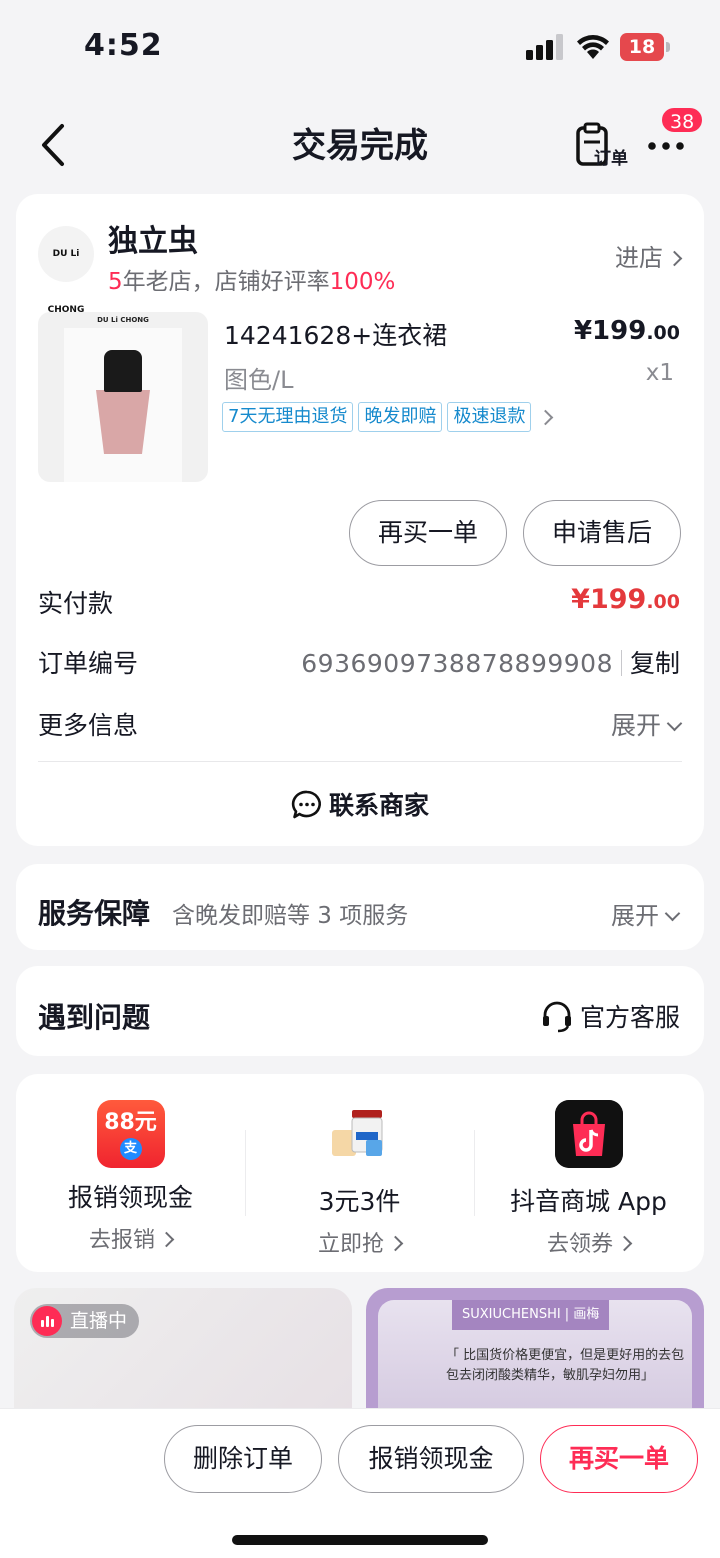 This screenshot has height=1558, width=720. I want to click on bottom-action-bar: 删除订单 报销领现金 再买一单, so click(360, 1483).